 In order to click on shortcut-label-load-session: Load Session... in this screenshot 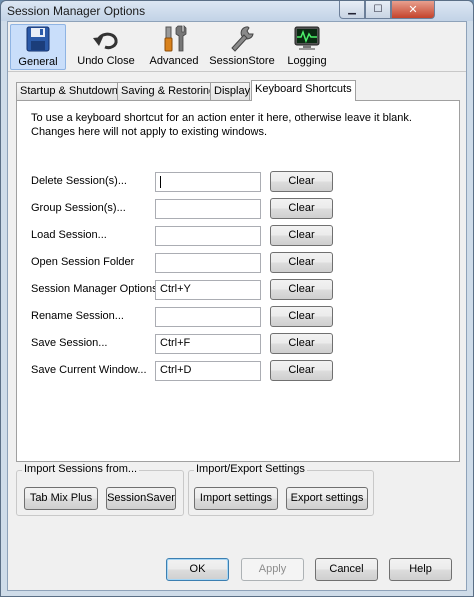, I will do `click(69, 235)`.